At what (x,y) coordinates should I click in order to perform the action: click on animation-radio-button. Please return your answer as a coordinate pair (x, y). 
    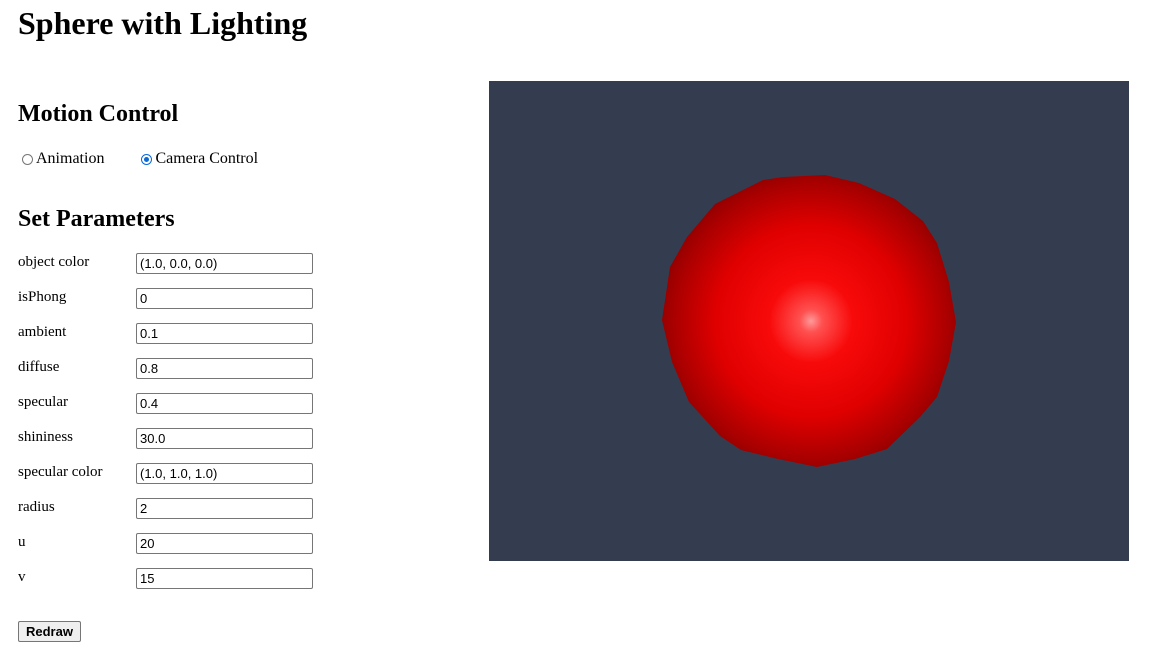
    Looking at the image, I should click on (27, 159).